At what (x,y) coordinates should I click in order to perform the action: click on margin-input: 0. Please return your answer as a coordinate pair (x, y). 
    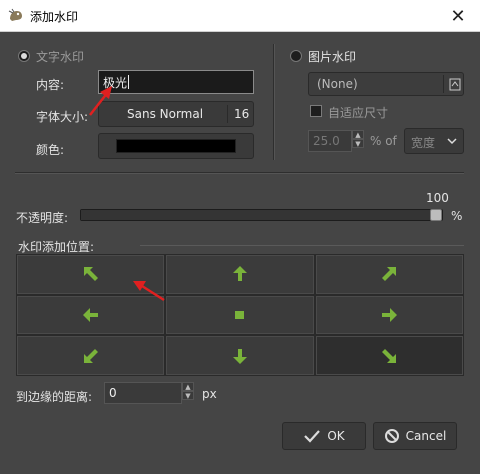
    Looking at the image, I should click on (143, 393).